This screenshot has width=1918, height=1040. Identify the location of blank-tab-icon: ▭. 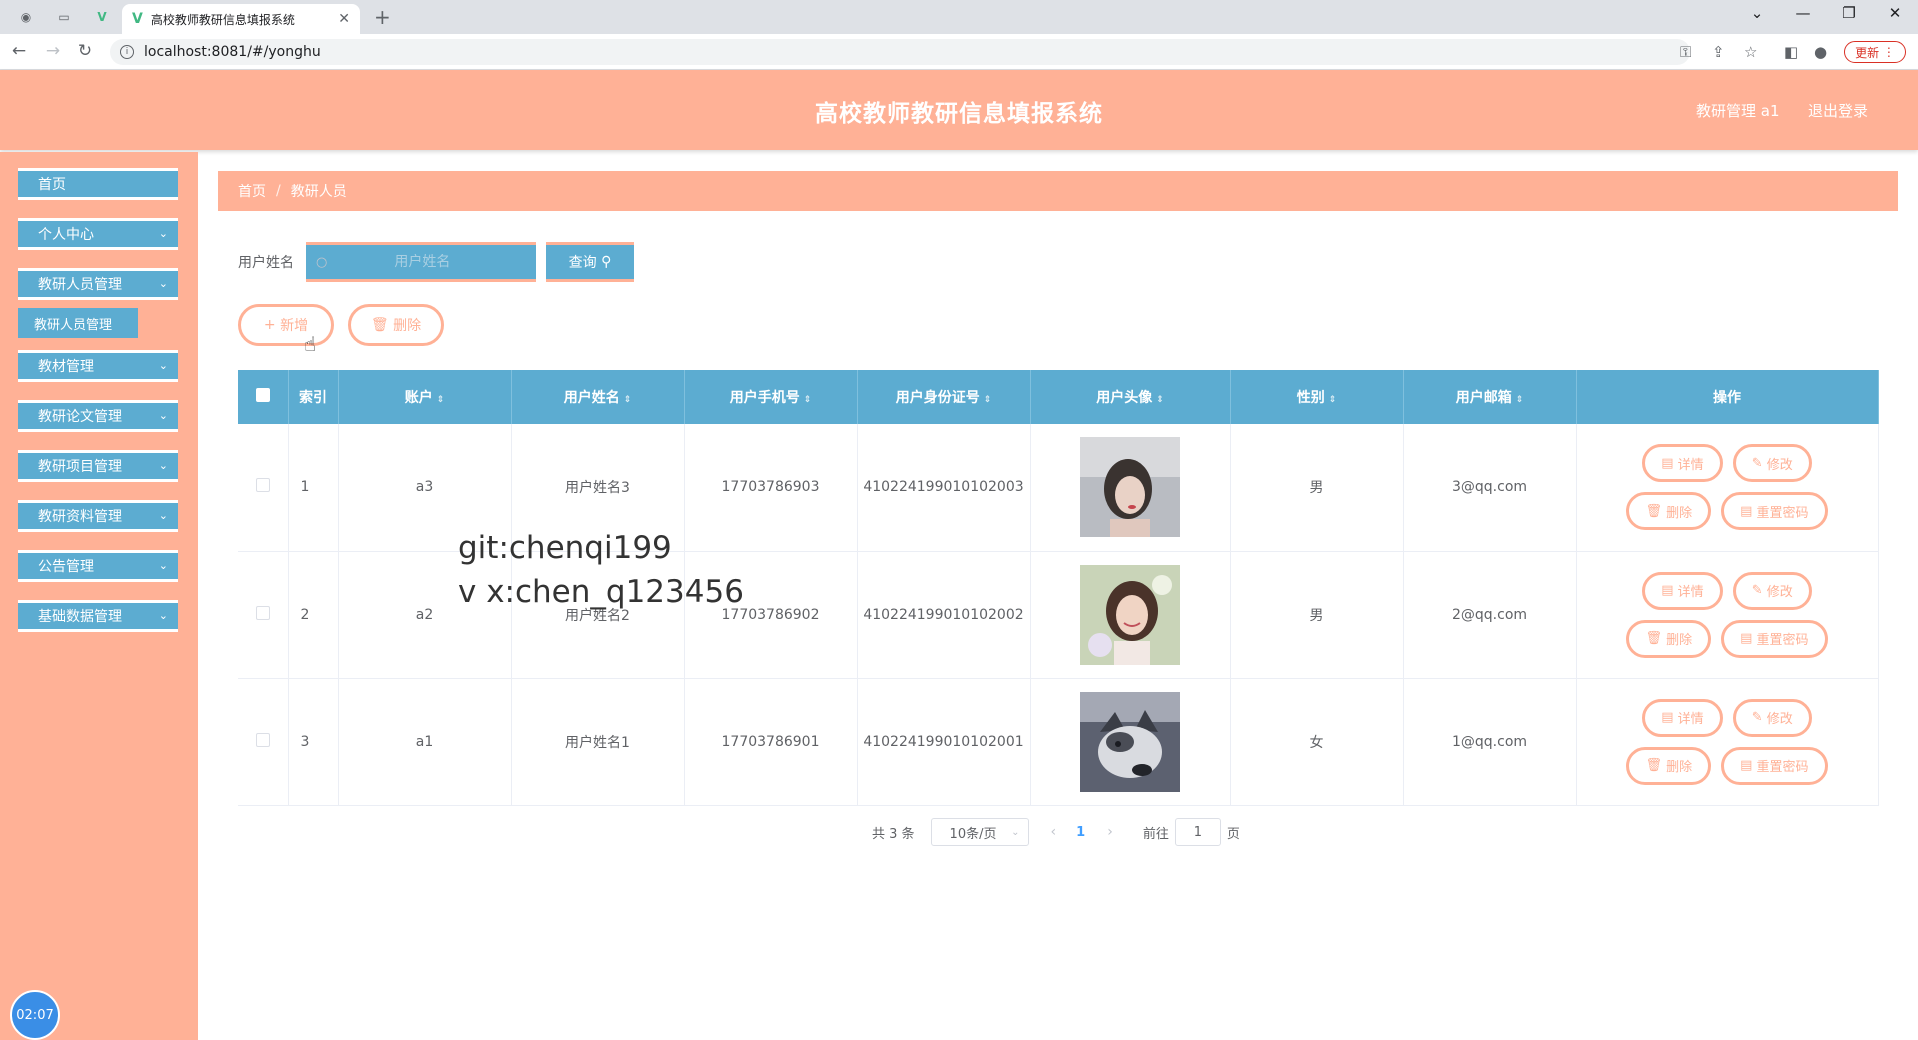
(64, 17).